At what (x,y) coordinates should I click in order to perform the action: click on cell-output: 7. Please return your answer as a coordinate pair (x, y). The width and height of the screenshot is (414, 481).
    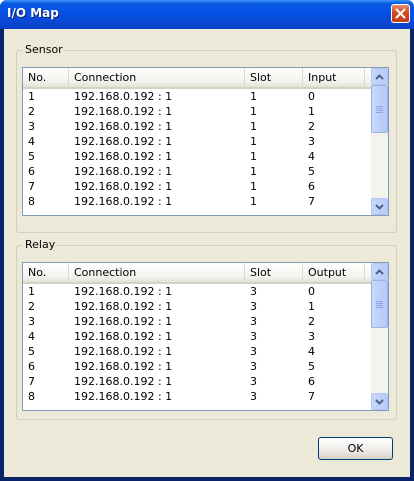
    Looking at the image, I should click on (311, 396).